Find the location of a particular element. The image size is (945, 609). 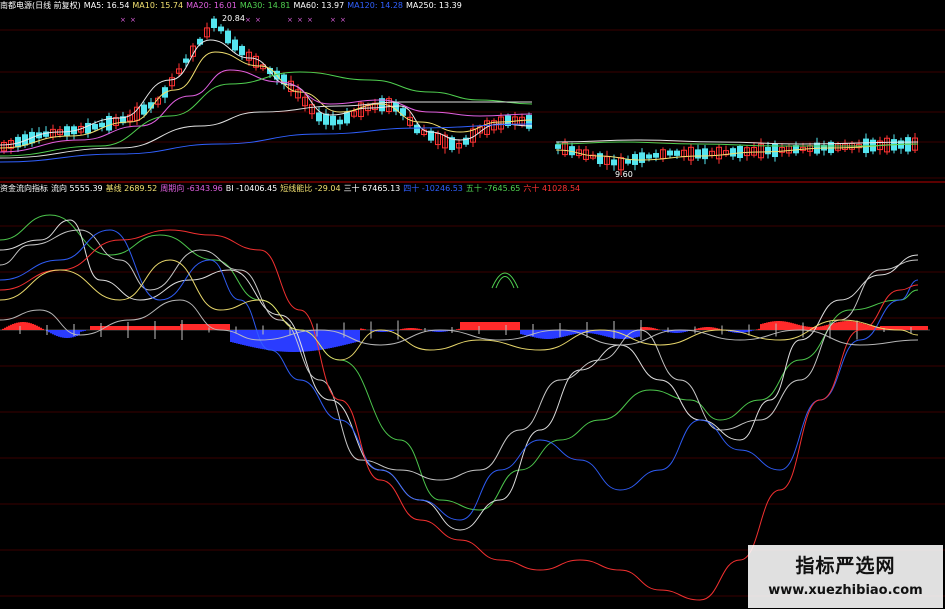

indicator-legend-item: 六十 41028.54 is located at coordinates (552, 188).